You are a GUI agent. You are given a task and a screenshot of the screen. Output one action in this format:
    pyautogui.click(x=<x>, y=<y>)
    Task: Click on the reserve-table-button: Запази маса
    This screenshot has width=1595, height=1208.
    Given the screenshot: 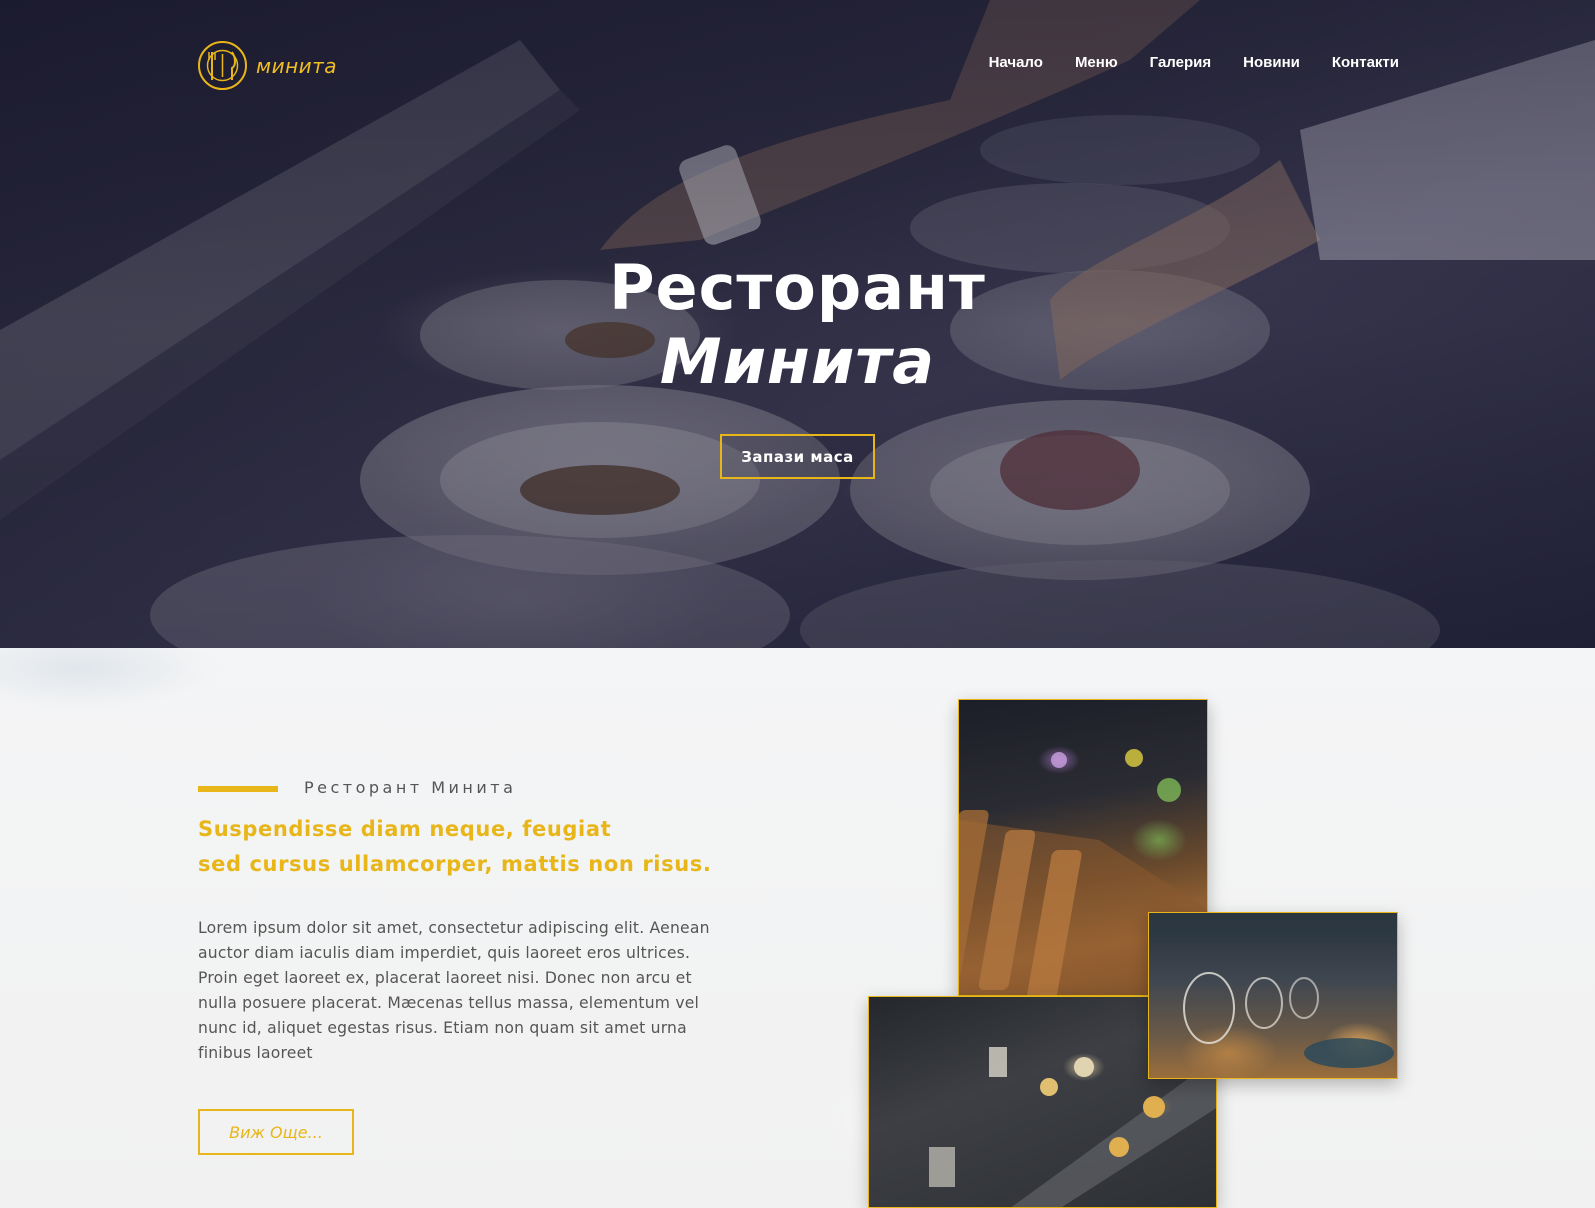 What is the action you would take?
    pyautogui.click(x=797, y=456)
    